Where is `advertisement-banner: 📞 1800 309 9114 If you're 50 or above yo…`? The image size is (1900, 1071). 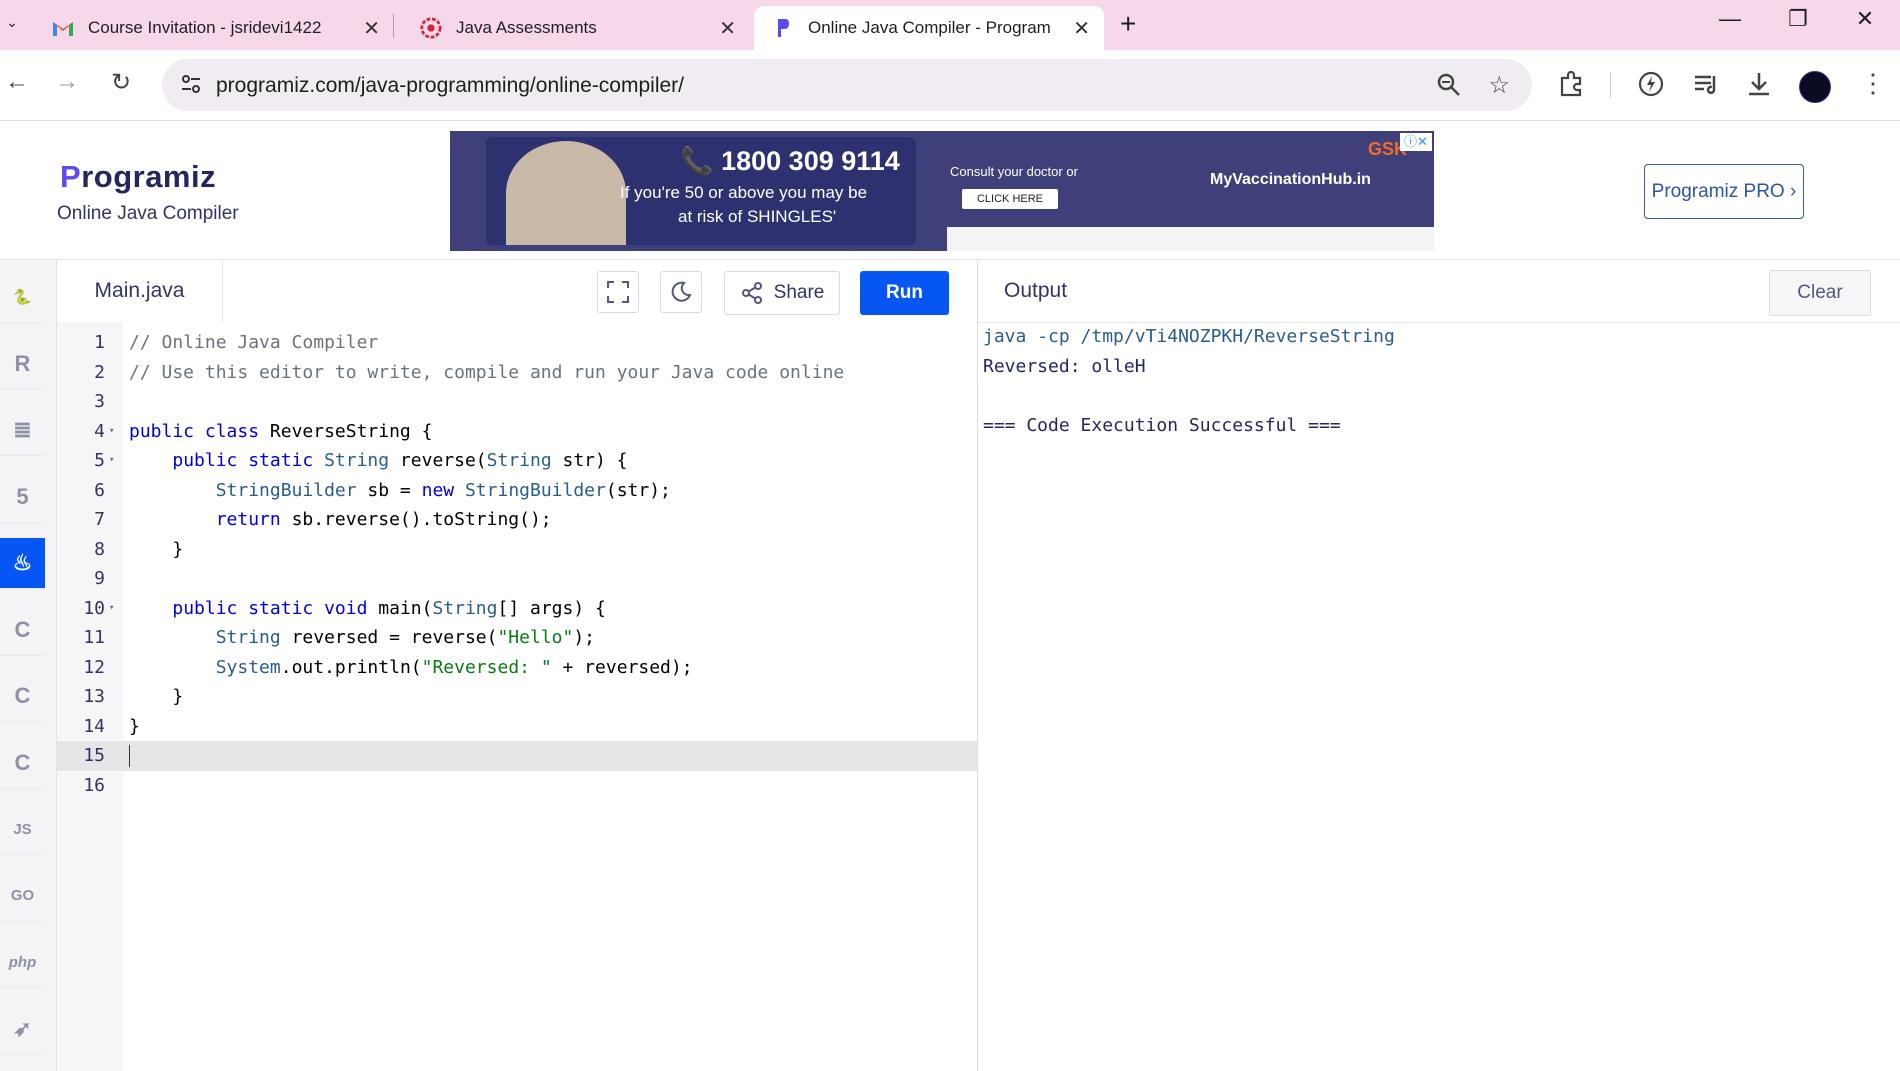 advertisement-banner: 📞 1800 309 9114 If you're 50 or above yo… is located at coordinates (942, 191).